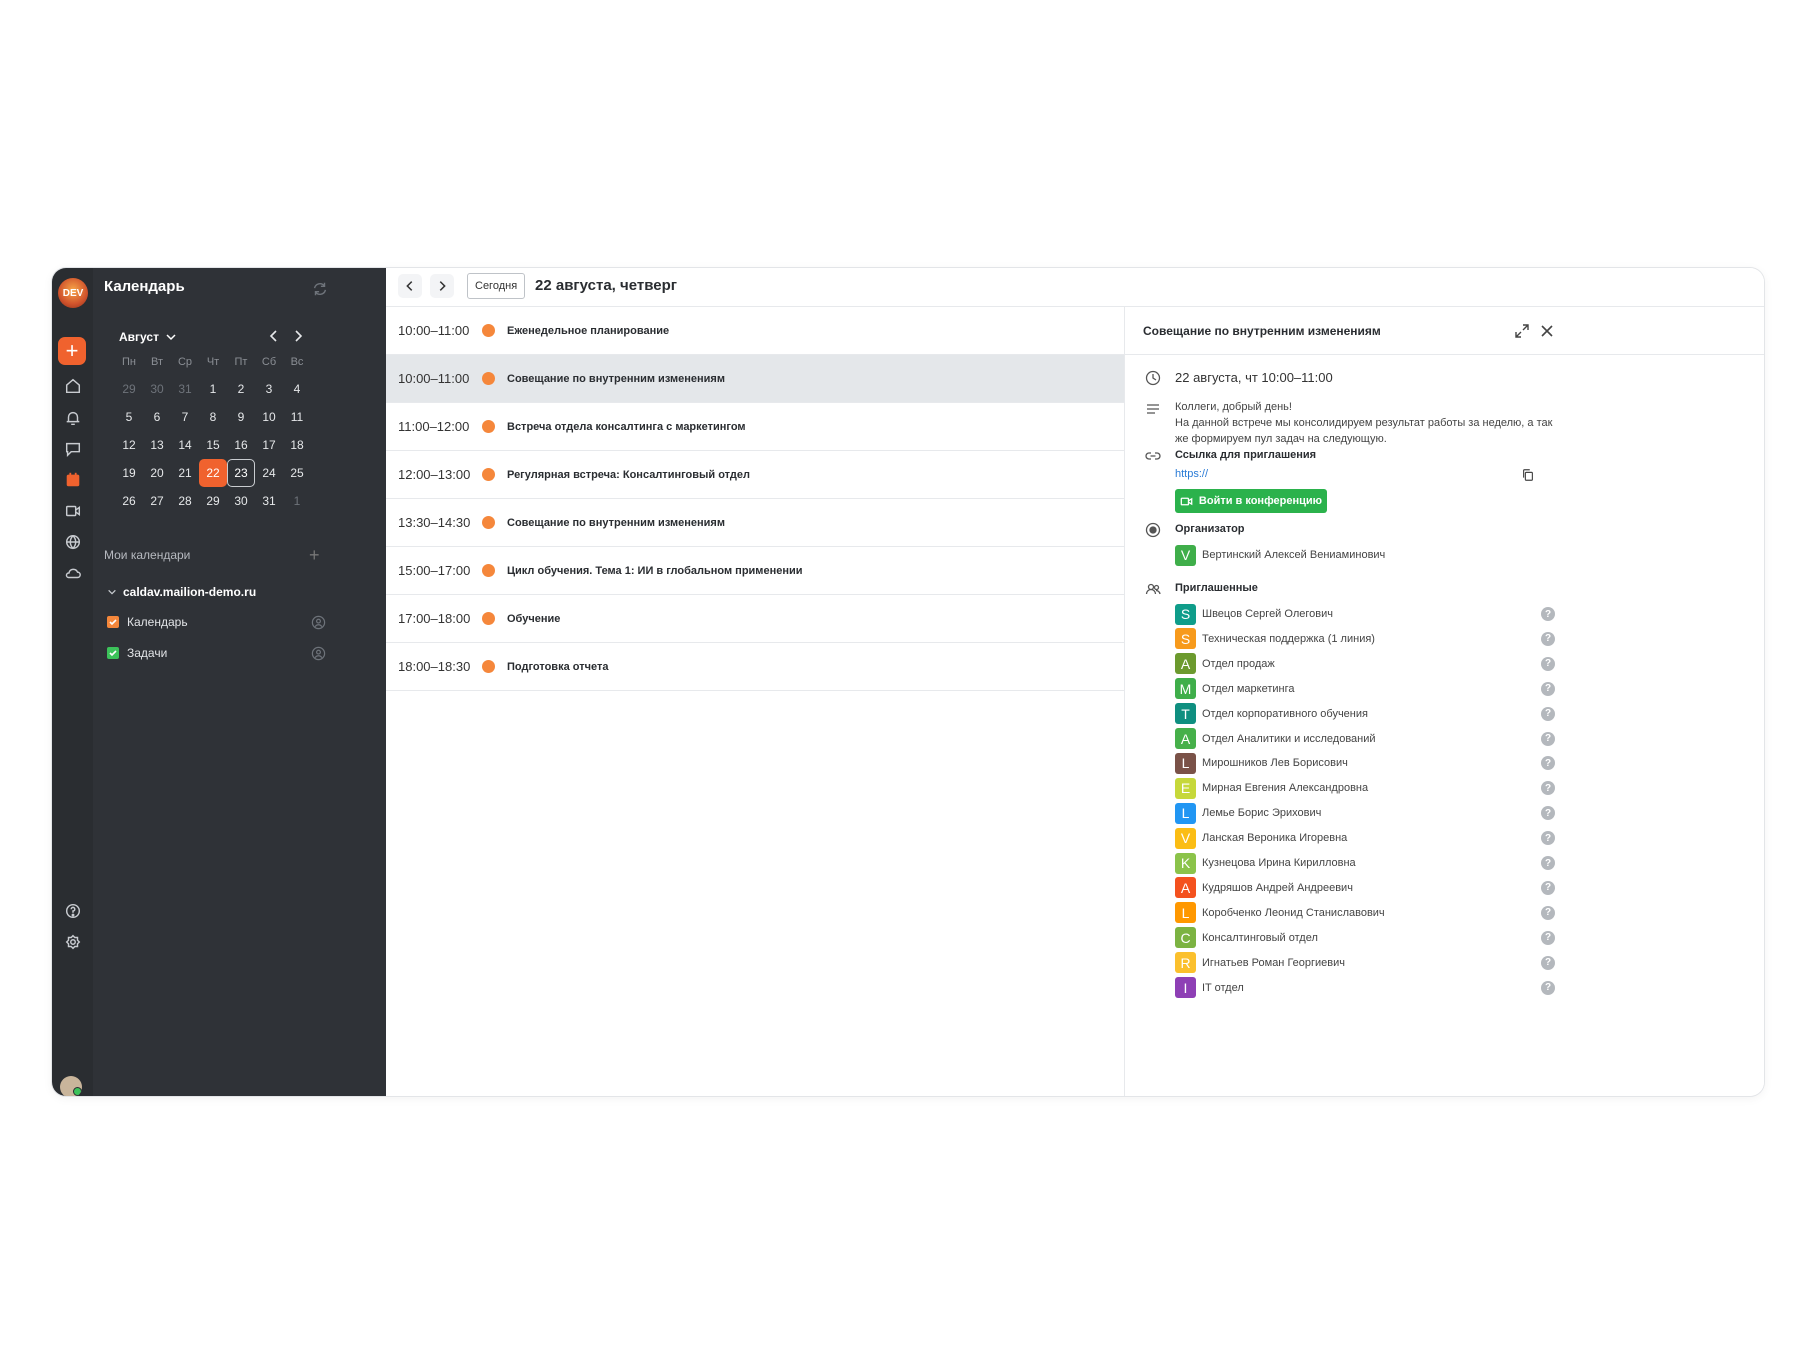 The width and height of the screenshot is (1808, 1360). I want to click on invited-person: L Коробченко Леонид Станиславович, so click(1280, 913).